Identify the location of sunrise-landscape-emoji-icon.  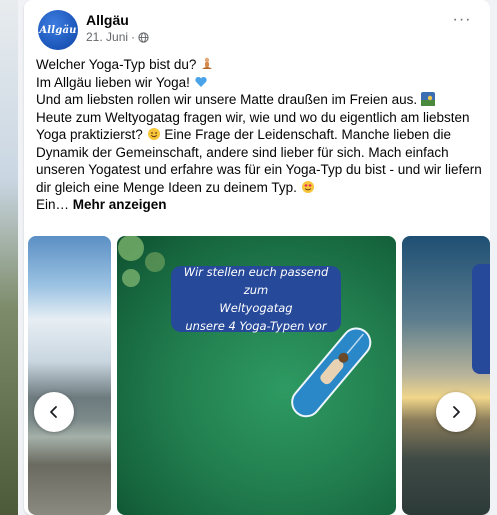
(427, 99).